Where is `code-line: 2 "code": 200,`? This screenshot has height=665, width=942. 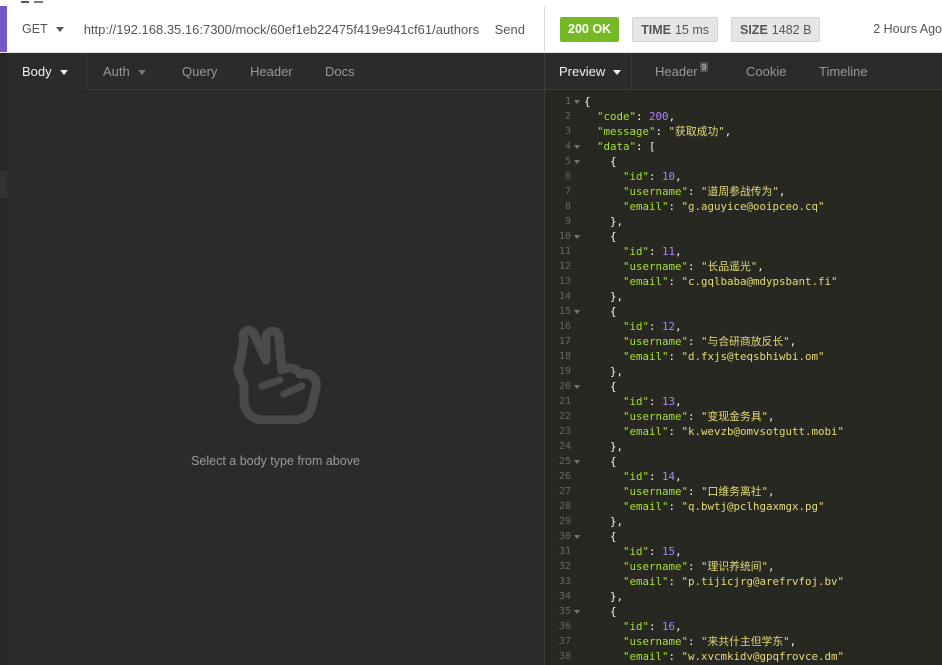
code-line: 2 "code": 200, is located at coordinates (620, 116).